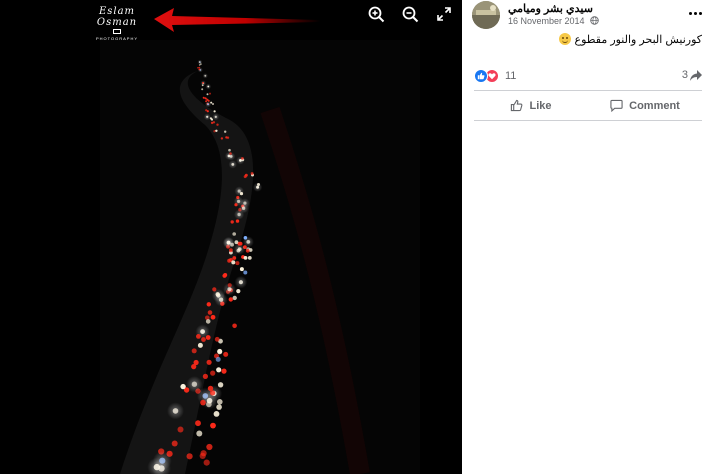 This screenshot has width=712, height=474. Describe the element at coordinates (684, 75) in the screenshot. I see `share-count-text: 3` at that location.